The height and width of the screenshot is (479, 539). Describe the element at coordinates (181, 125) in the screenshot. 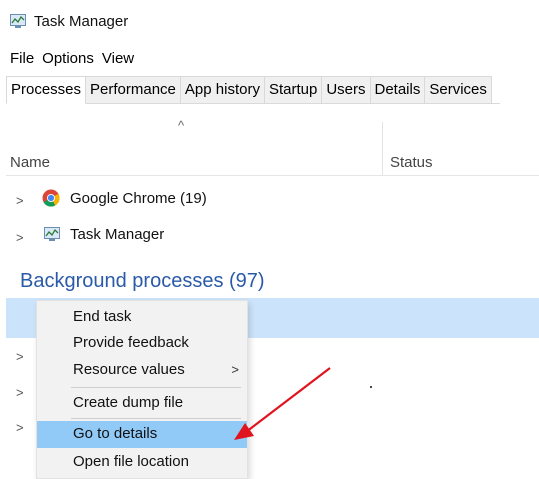

I see `sort-up-icon: ^` at that location.